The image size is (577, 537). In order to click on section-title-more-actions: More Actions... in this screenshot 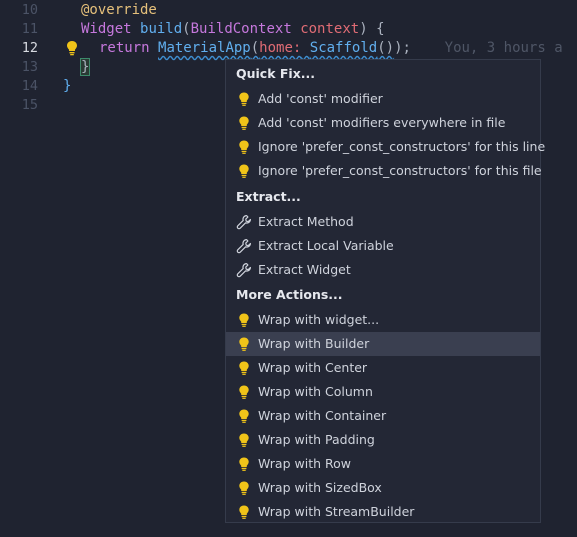, I will do `click(289, 294)`.